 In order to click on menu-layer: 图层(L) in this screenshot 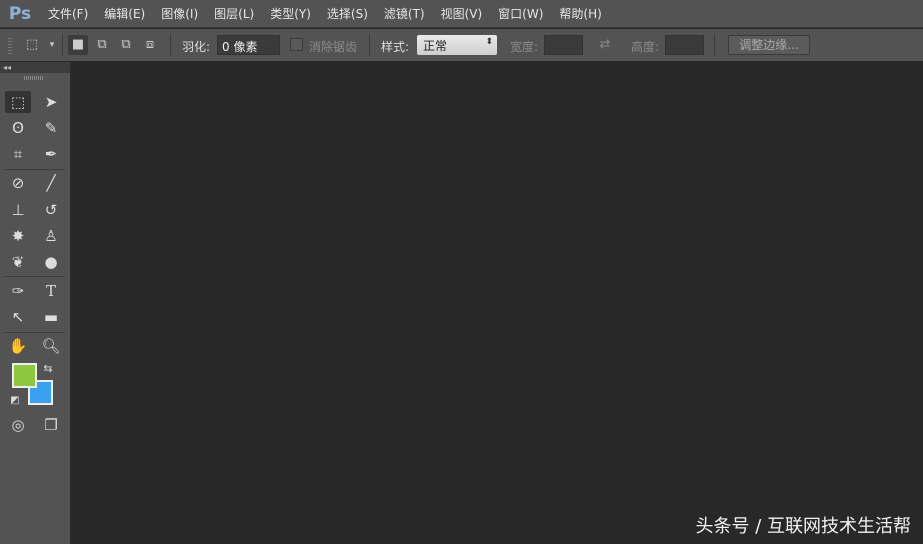, I will do `click(234, 13)`.